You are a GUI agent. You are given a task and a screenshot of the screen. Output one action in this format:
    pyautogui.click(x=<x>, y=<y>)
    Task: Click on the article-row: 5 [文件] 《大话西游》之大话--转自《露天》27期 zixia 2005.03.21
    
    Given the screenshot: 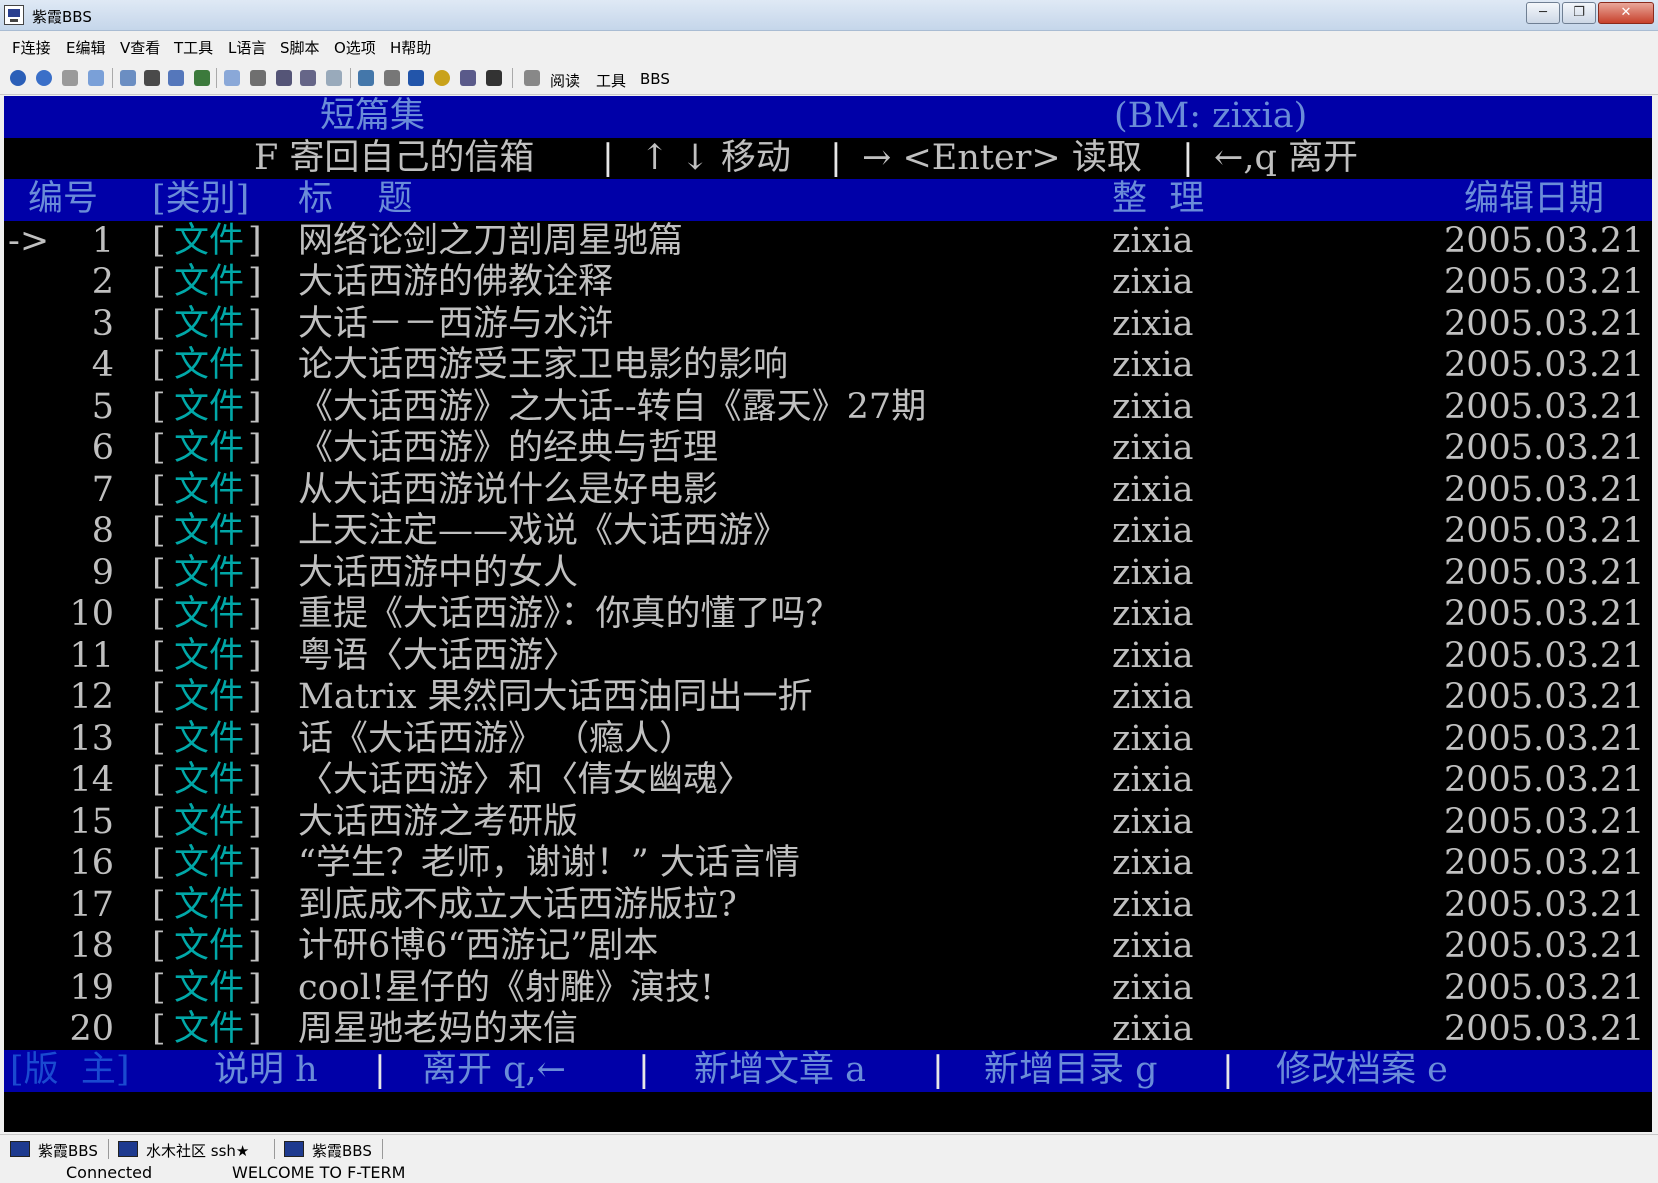 What is the action you would take?
    pyautogui.click(x=828, y=408)
    